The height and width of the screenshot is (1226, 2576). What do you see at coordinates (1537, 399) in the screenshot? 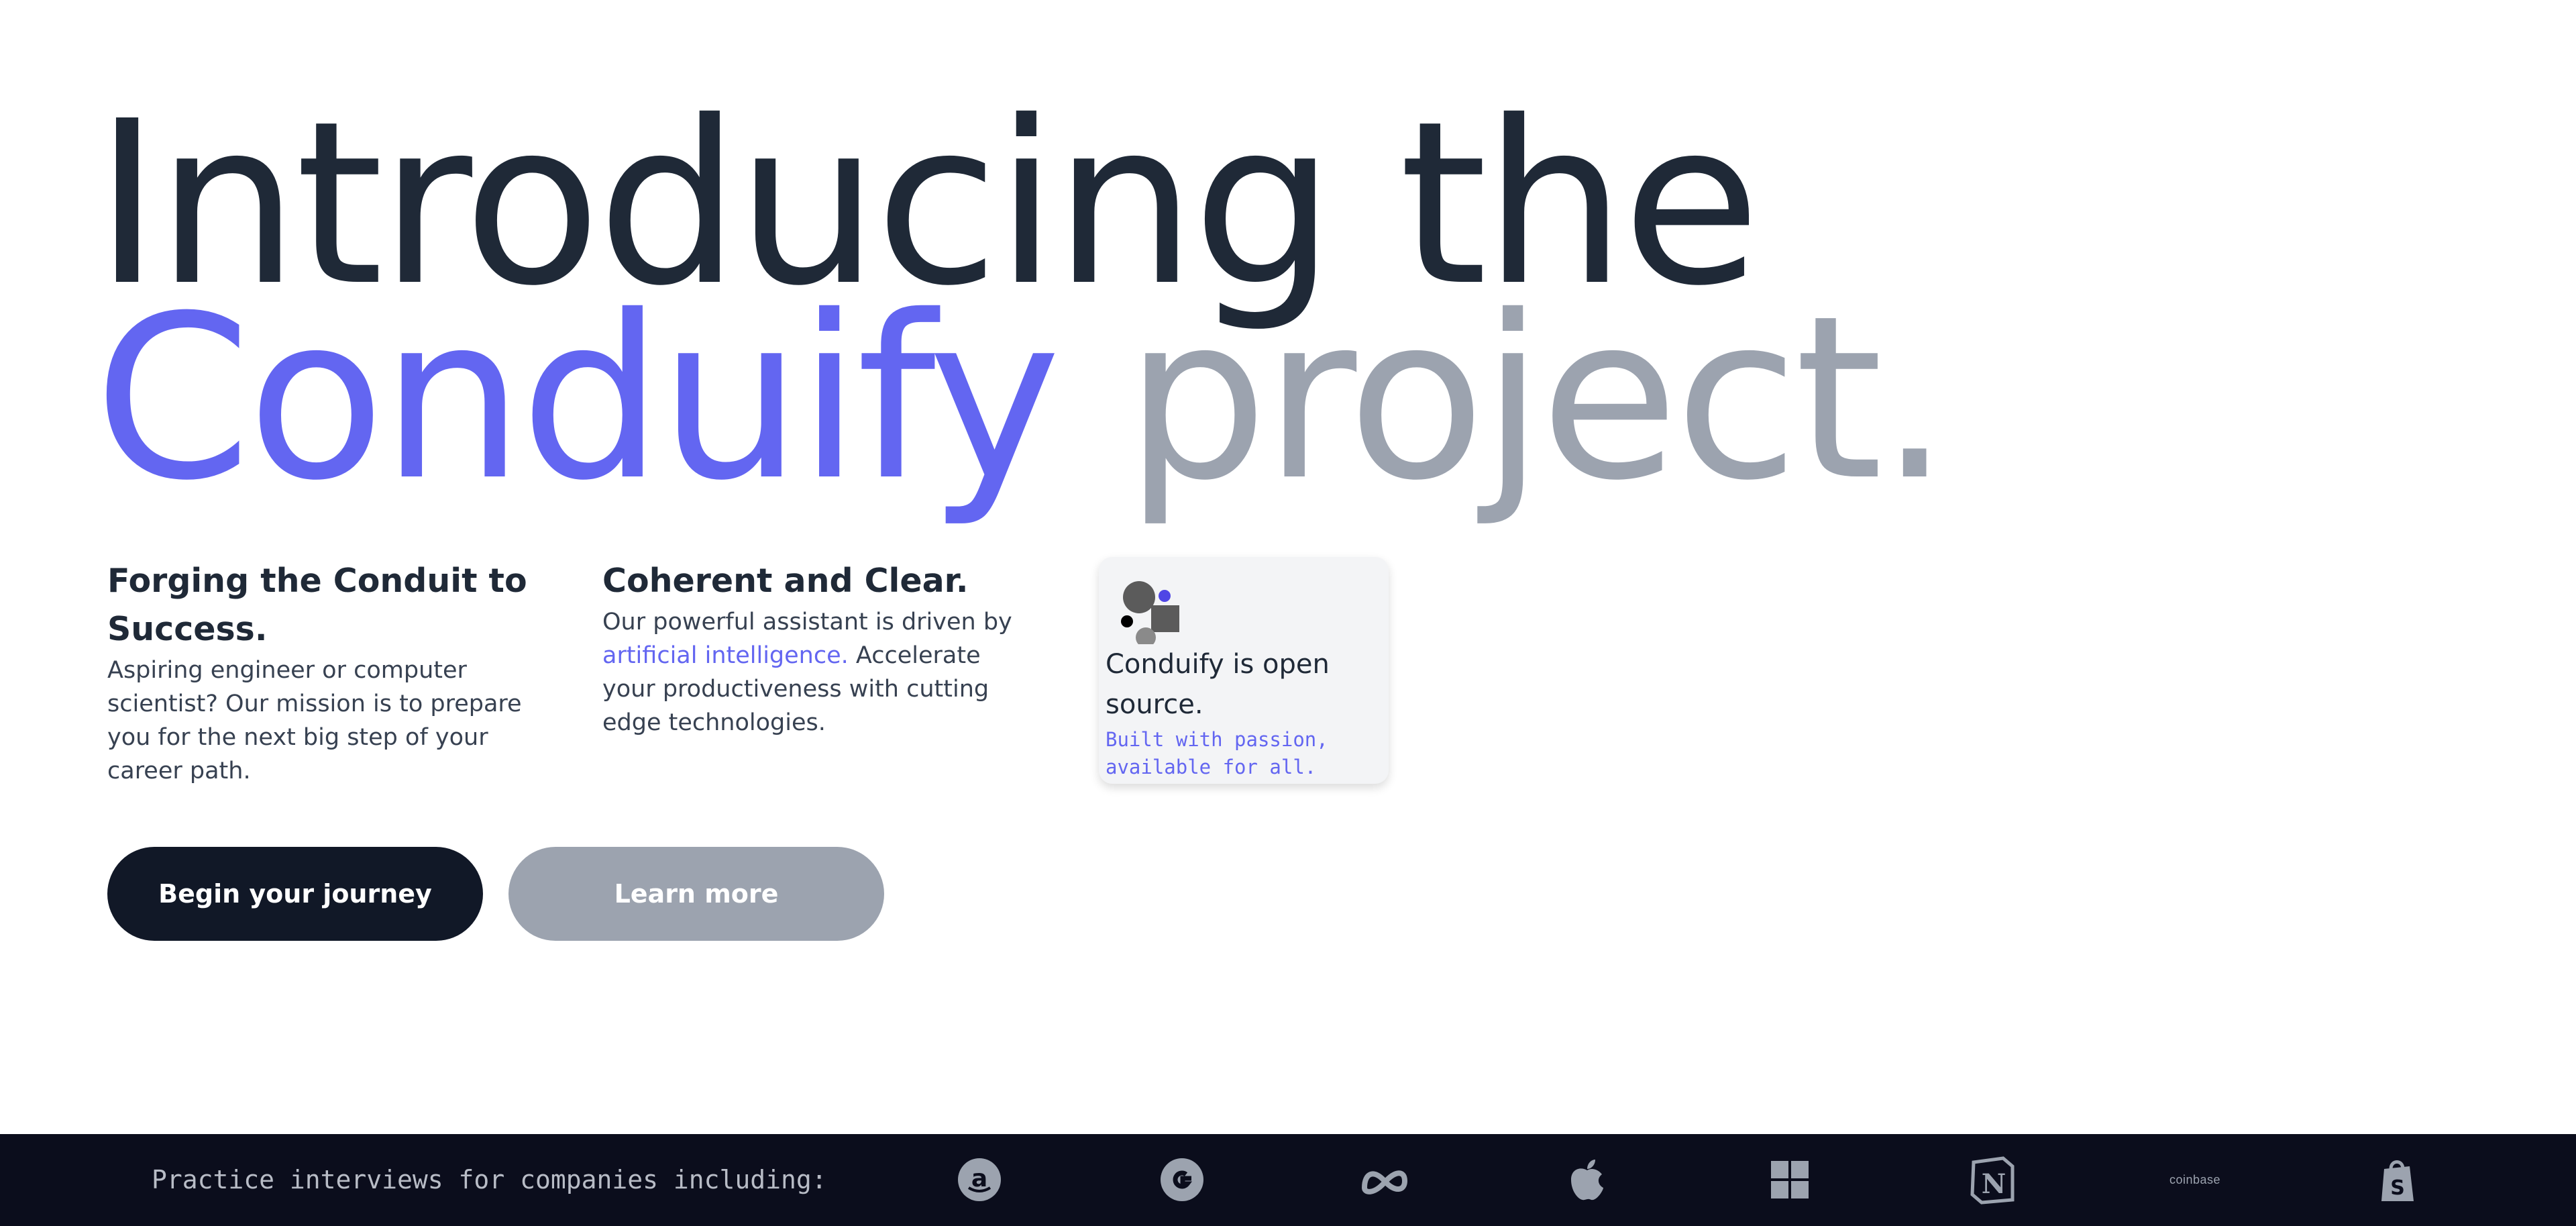
I see `hero-tail: project.` at bounding box center [1537, 399].